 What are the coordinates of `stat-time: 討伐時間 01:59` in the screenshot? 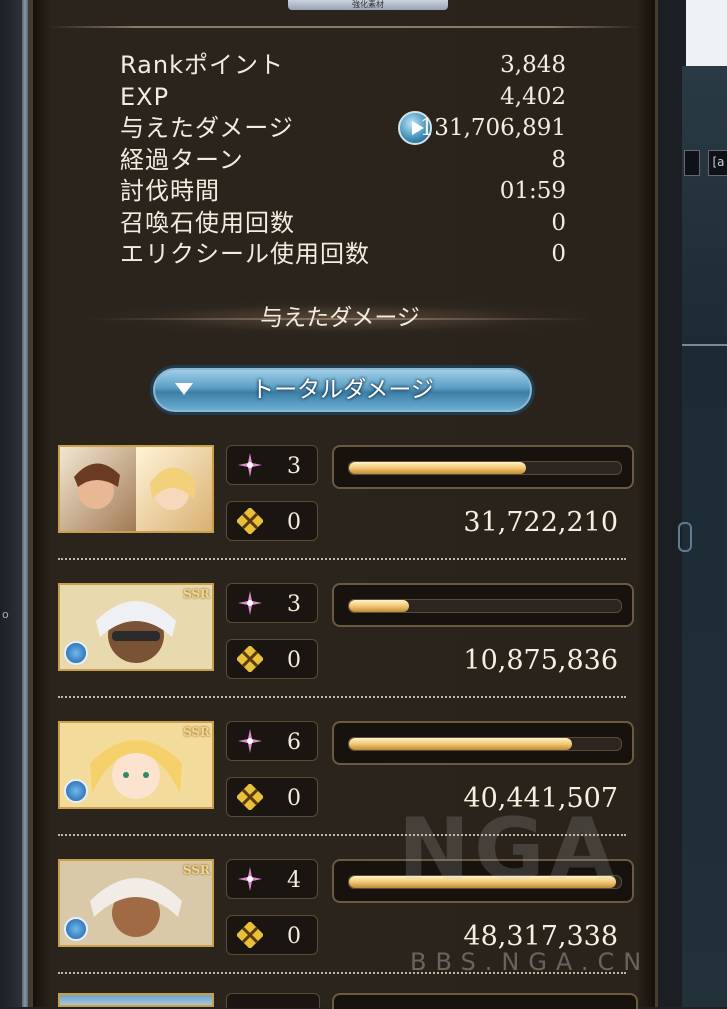 It's located at (343, 192).